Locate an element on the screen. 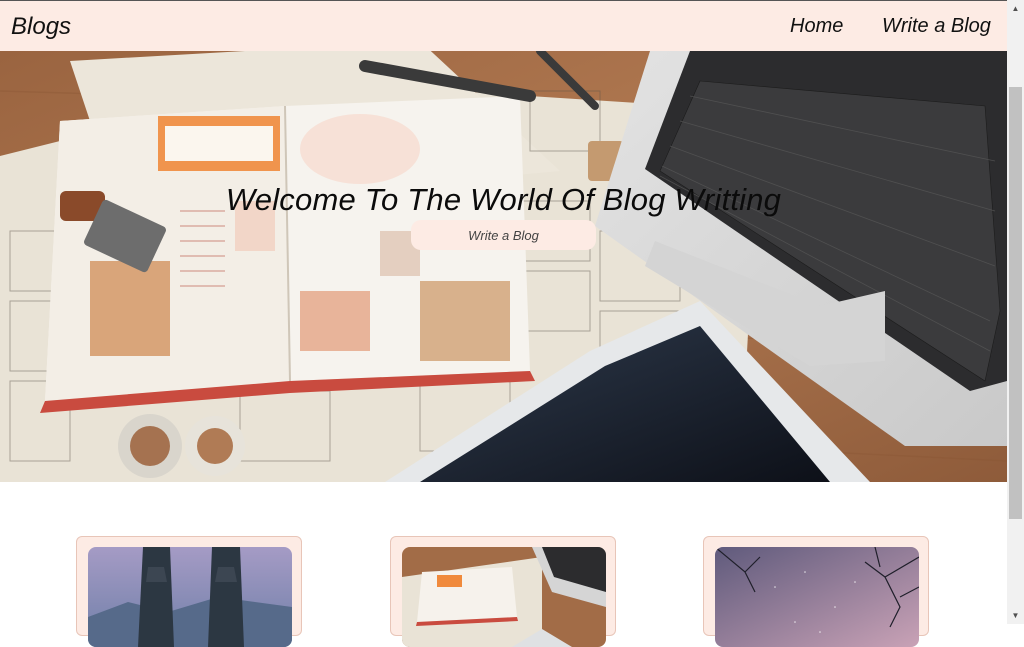 This screenshot has height=647, width=1024. card-image-desk is located at coordinates (504, 597).